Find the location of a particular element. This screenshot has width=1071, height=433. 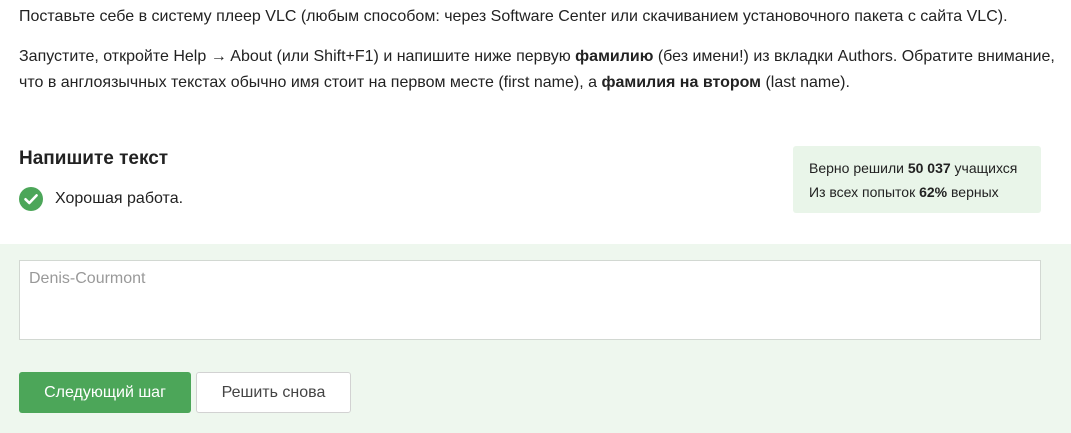

feedback-text: Хорошая работа. is located at coordinates (119, 198).